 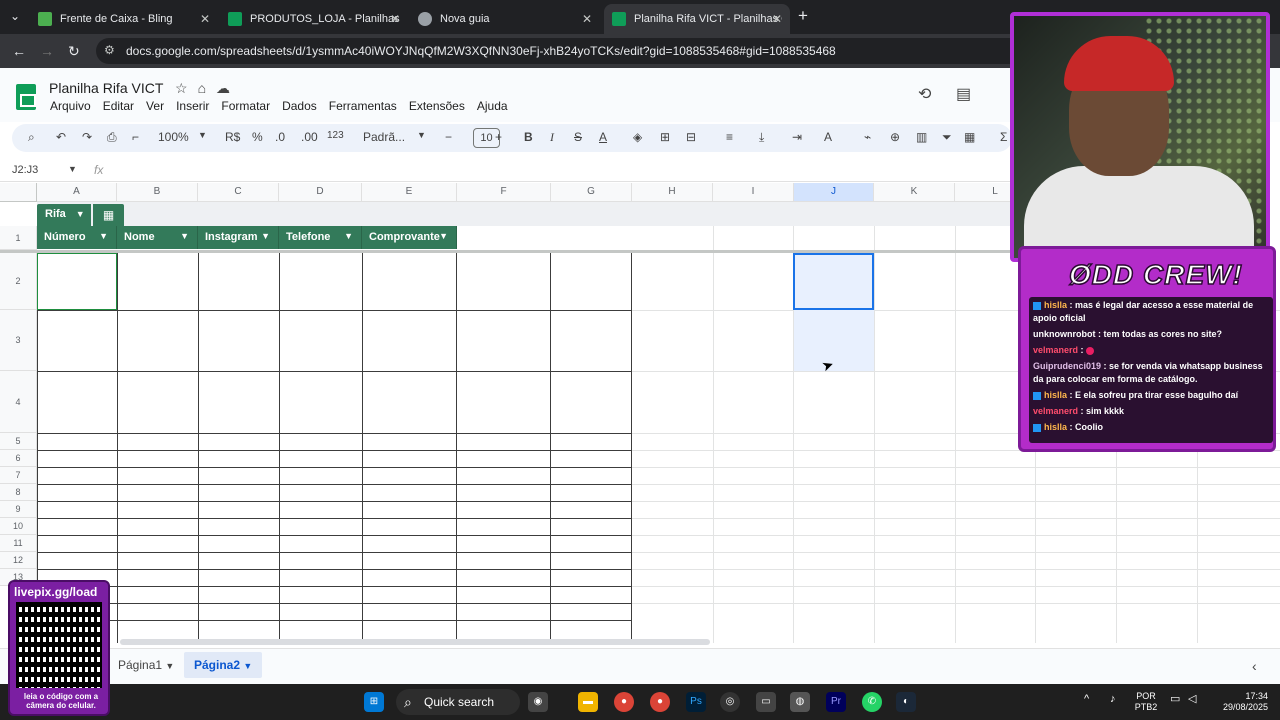 I want to click on browser-tab-active: Planilha Rifa VICT - Planilhas Google ✕, so click(x=697, y=19).